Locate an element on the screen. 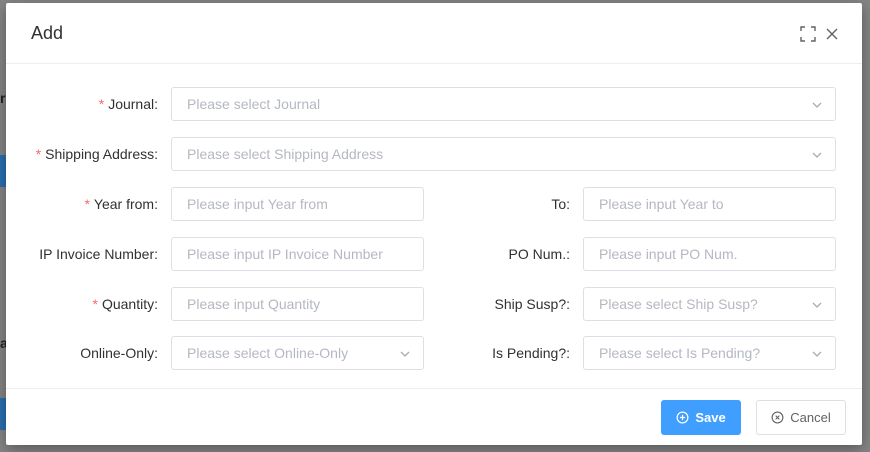 This screenshot has width=870, height=452. ip-invoice-number-field is located at coordinates (297, 254).